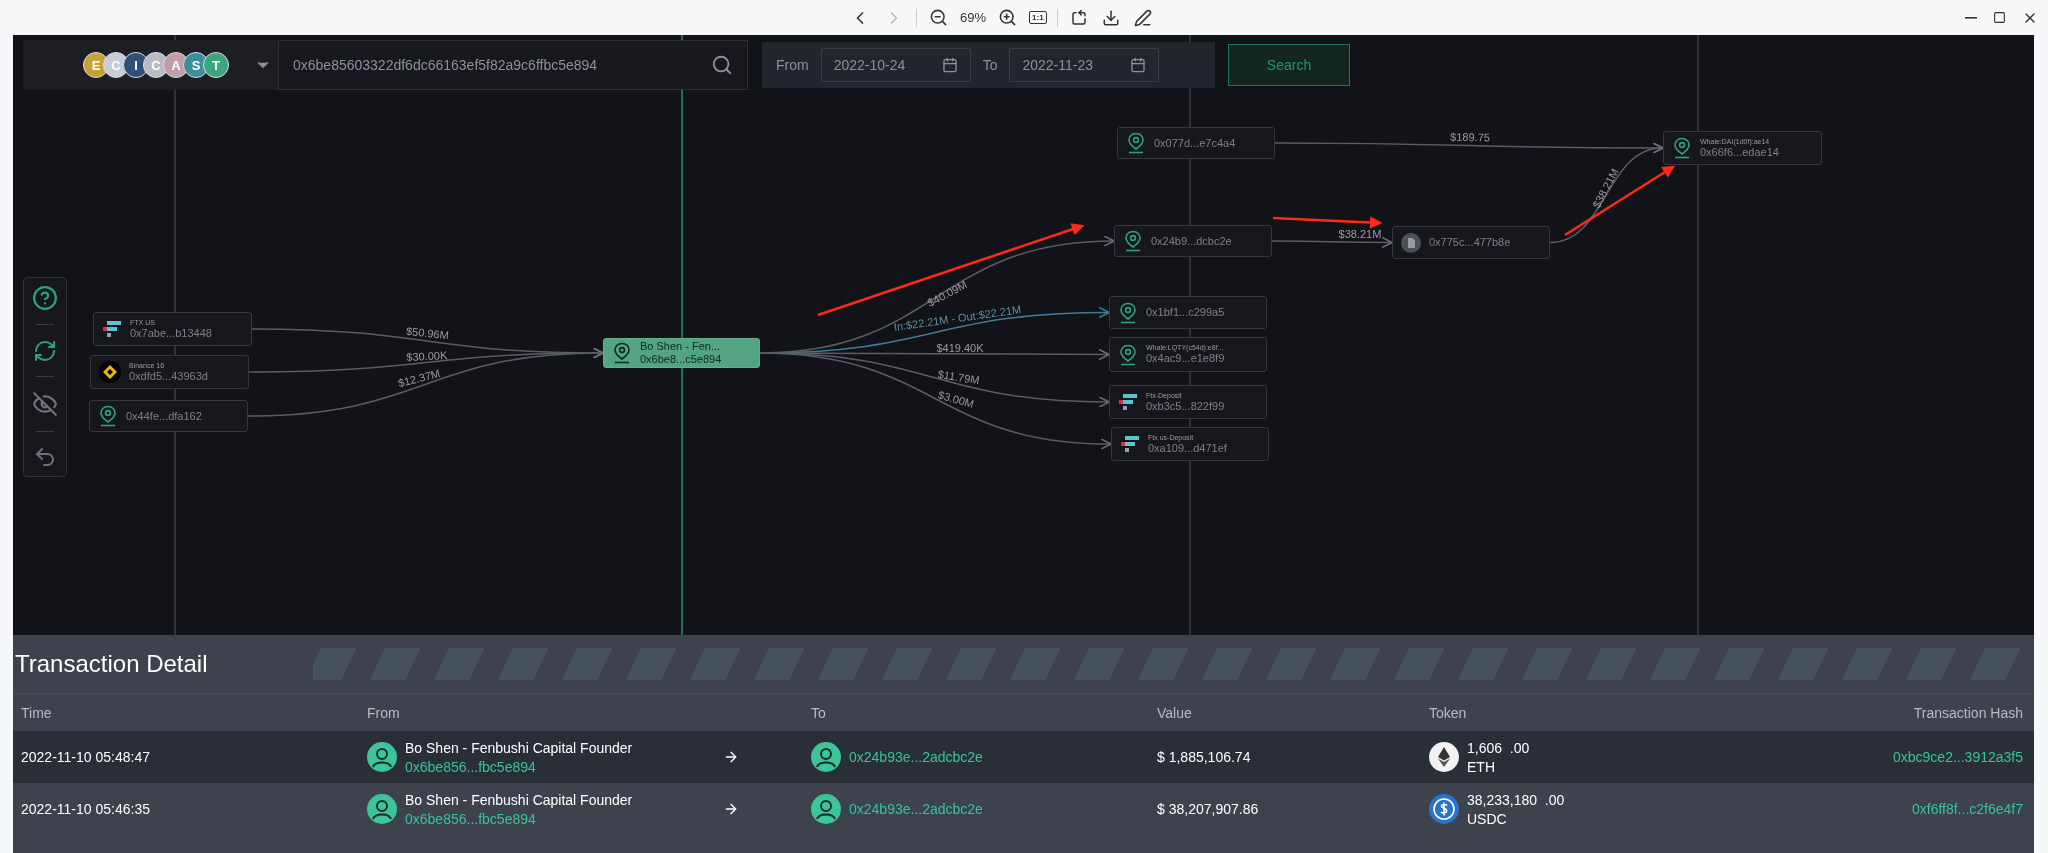 This screenshot has height=853, width=2048. Describe the element at coordinates (722, 65) in the screenshot. I see `search-icon` at that location.